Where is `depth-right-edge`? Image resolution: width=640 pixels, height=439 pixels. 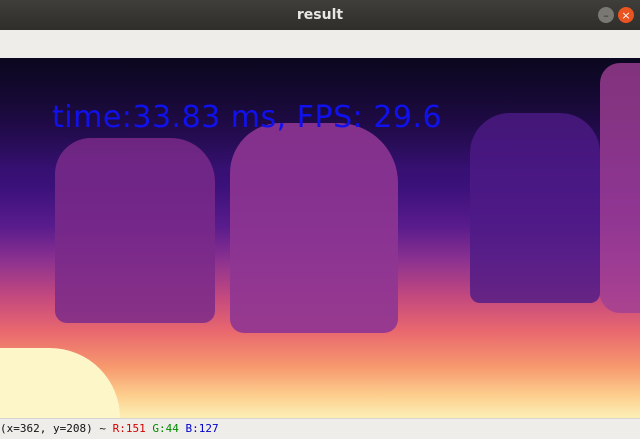
depth-right-edge is located at coordinates (620, 188).